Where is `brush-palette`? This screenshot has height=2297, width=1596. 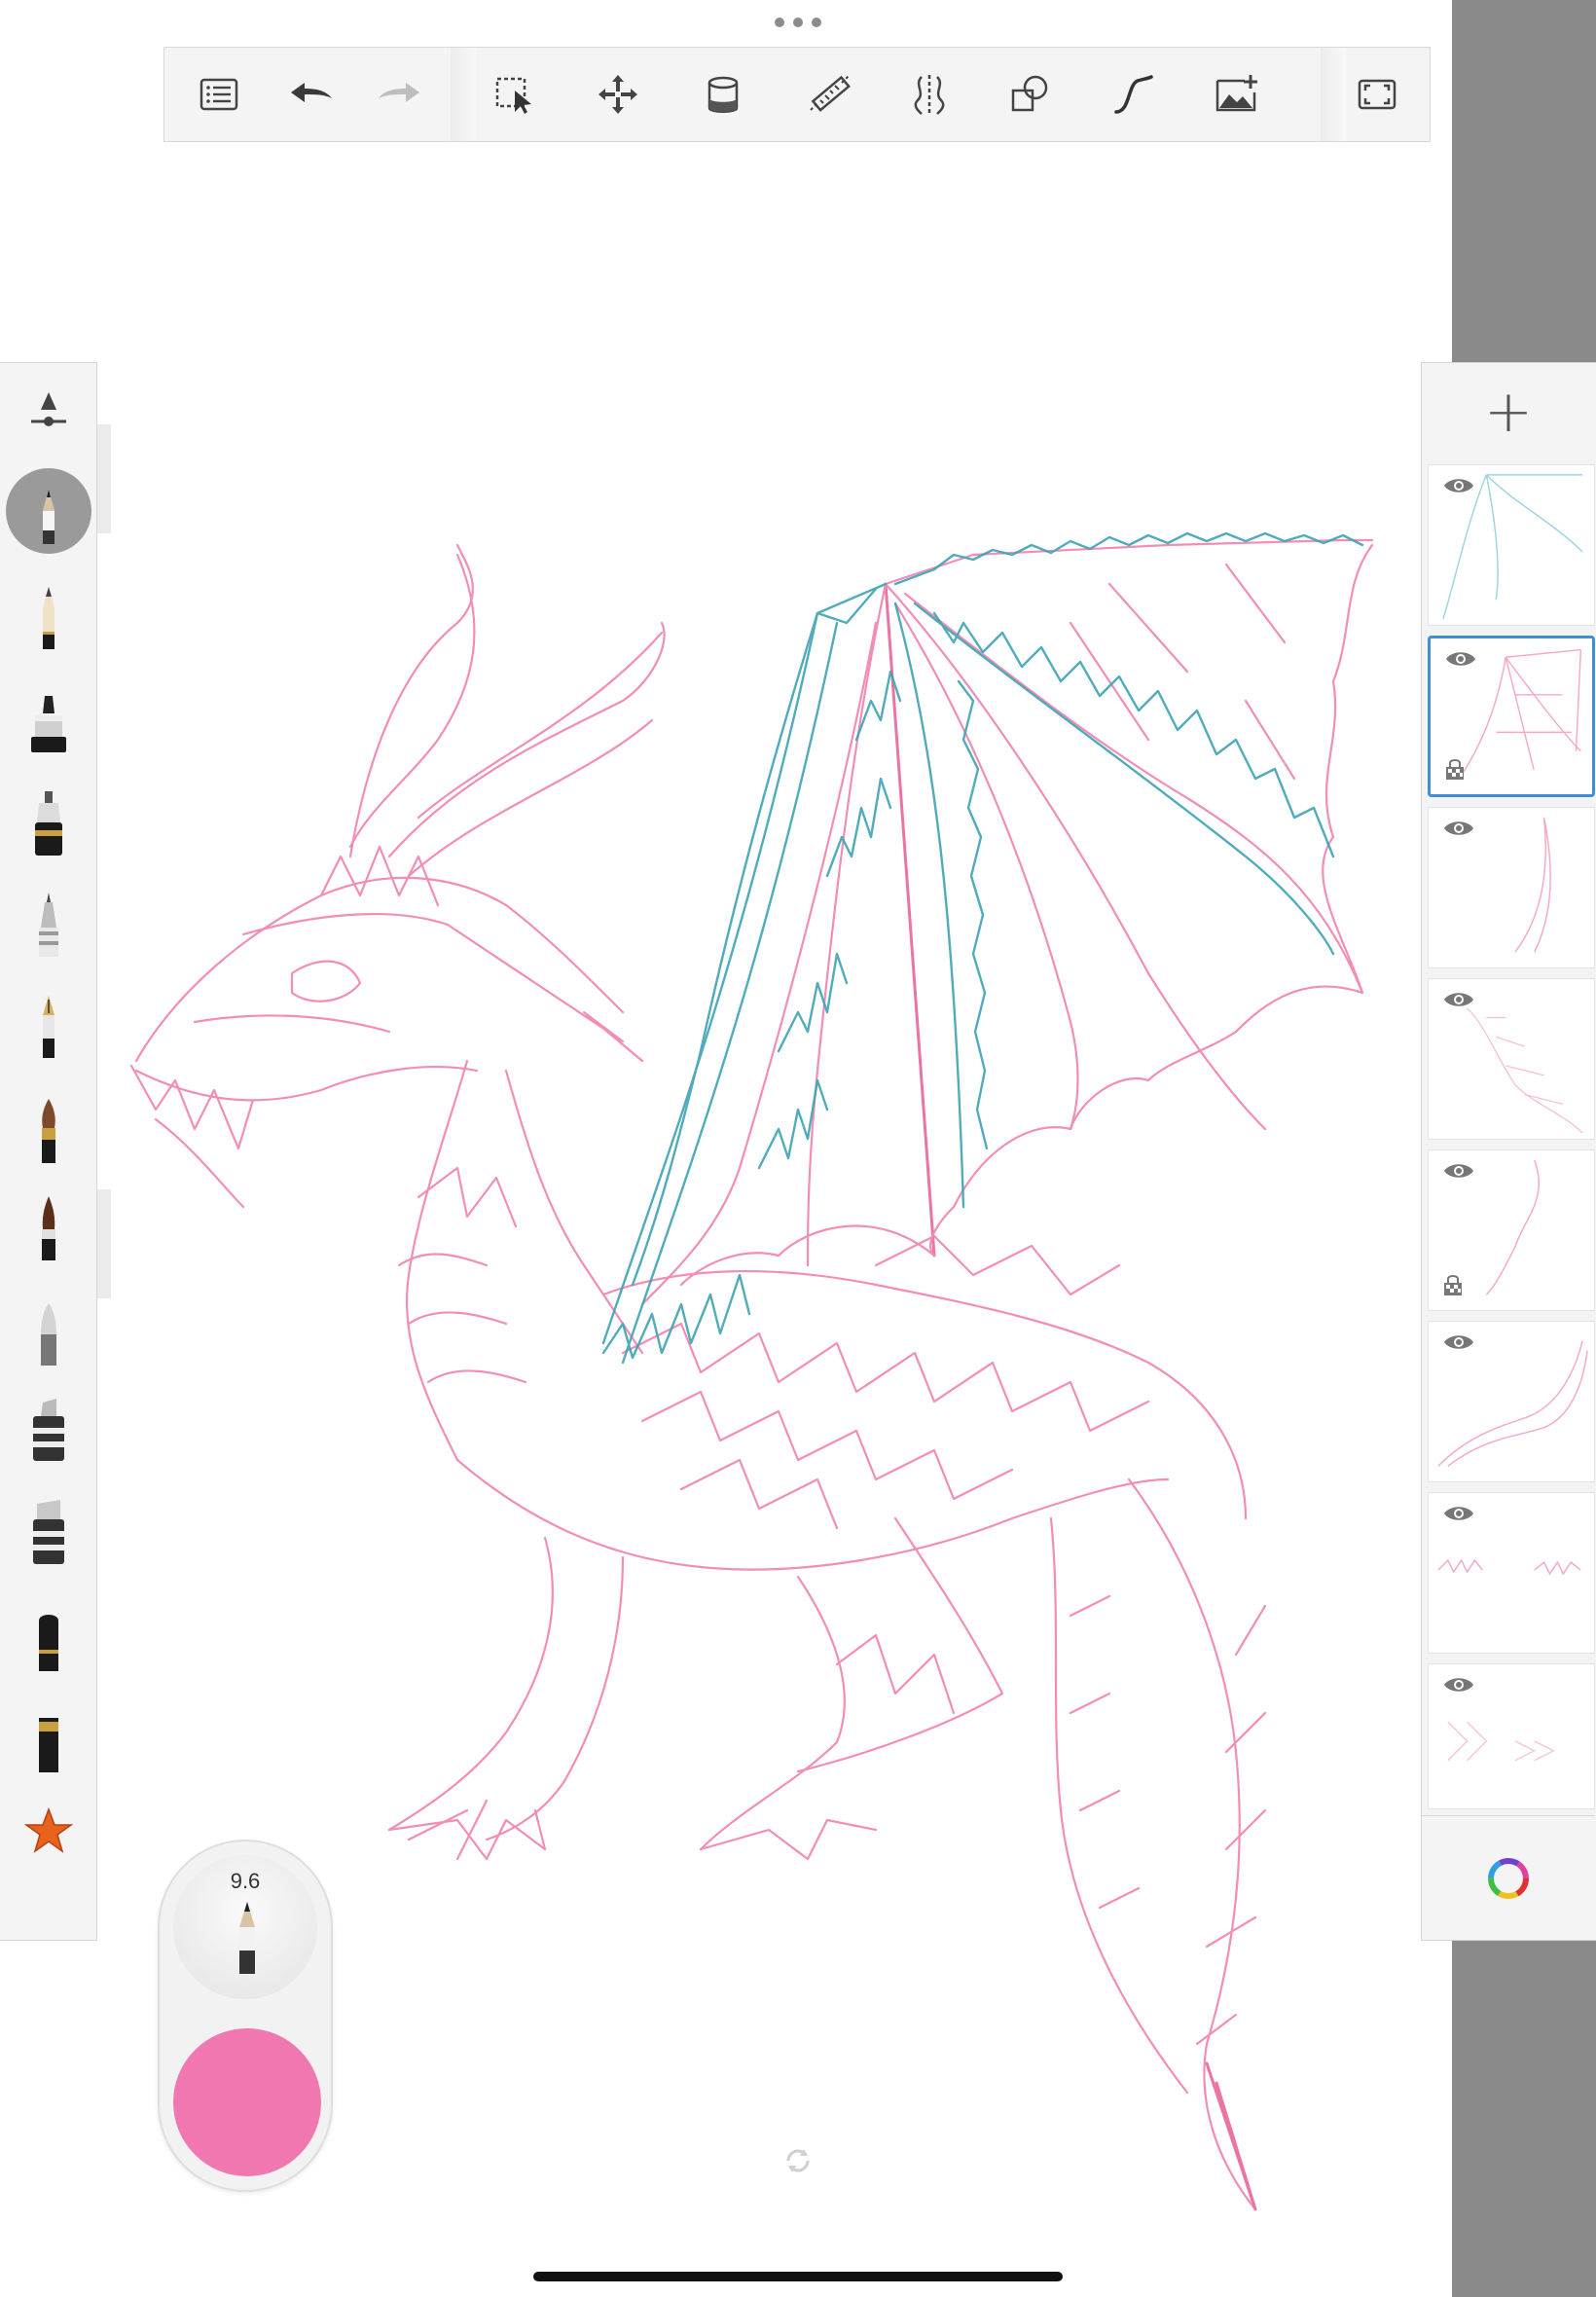 brush-palette is located at coordinates (48, 1151).